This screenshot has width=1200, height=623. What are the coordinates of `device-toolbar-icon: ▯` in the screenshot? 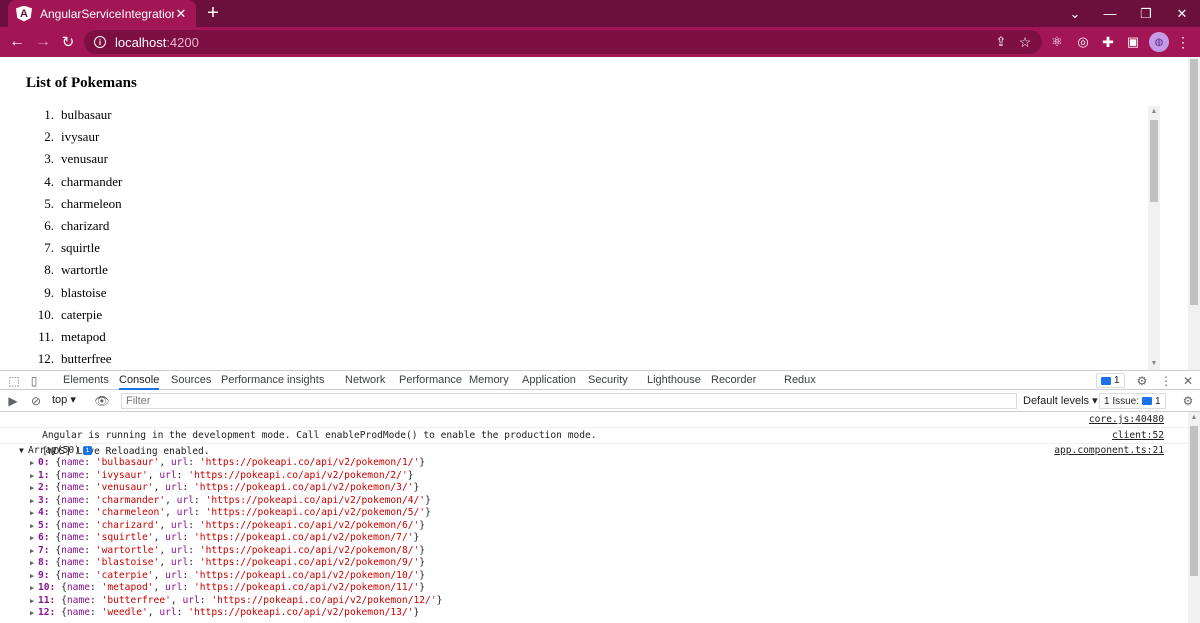 It's located at (34, 381).